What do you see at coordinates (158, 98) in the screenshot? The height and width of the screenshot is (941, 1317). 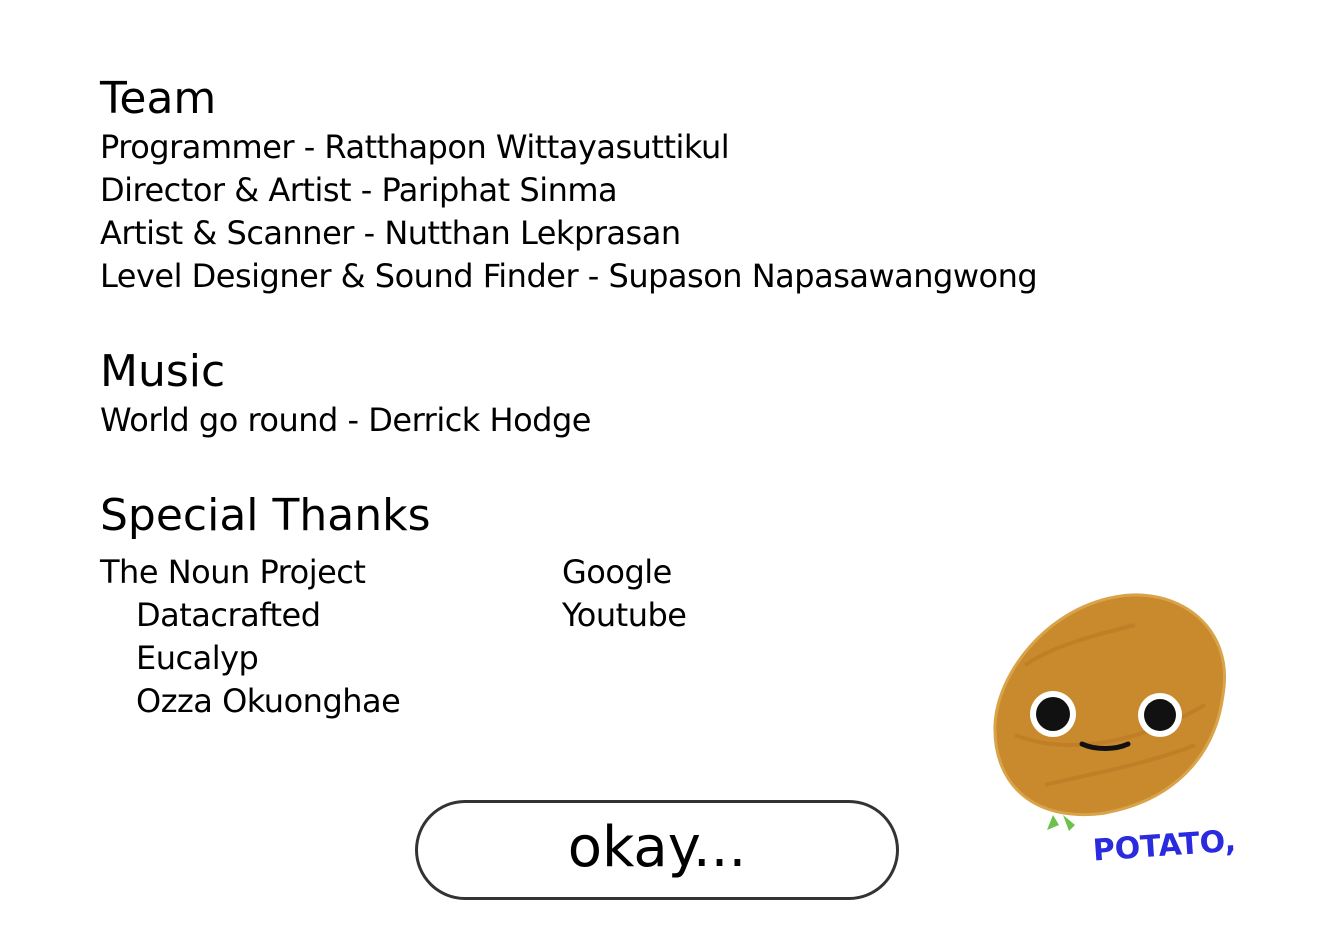 I see `team-heading: Team` at bounding box center [158, 98].